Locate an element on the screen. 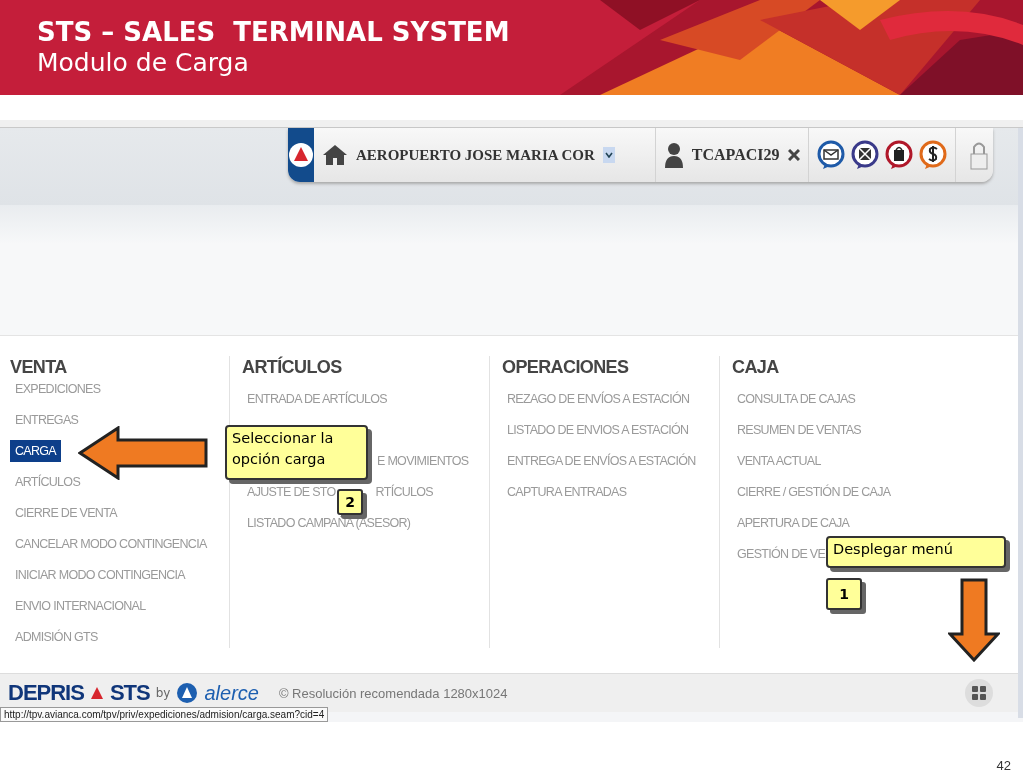 The width and height of the screenshot is (1023, 783). close-icon is located at coordinates (793, 155).